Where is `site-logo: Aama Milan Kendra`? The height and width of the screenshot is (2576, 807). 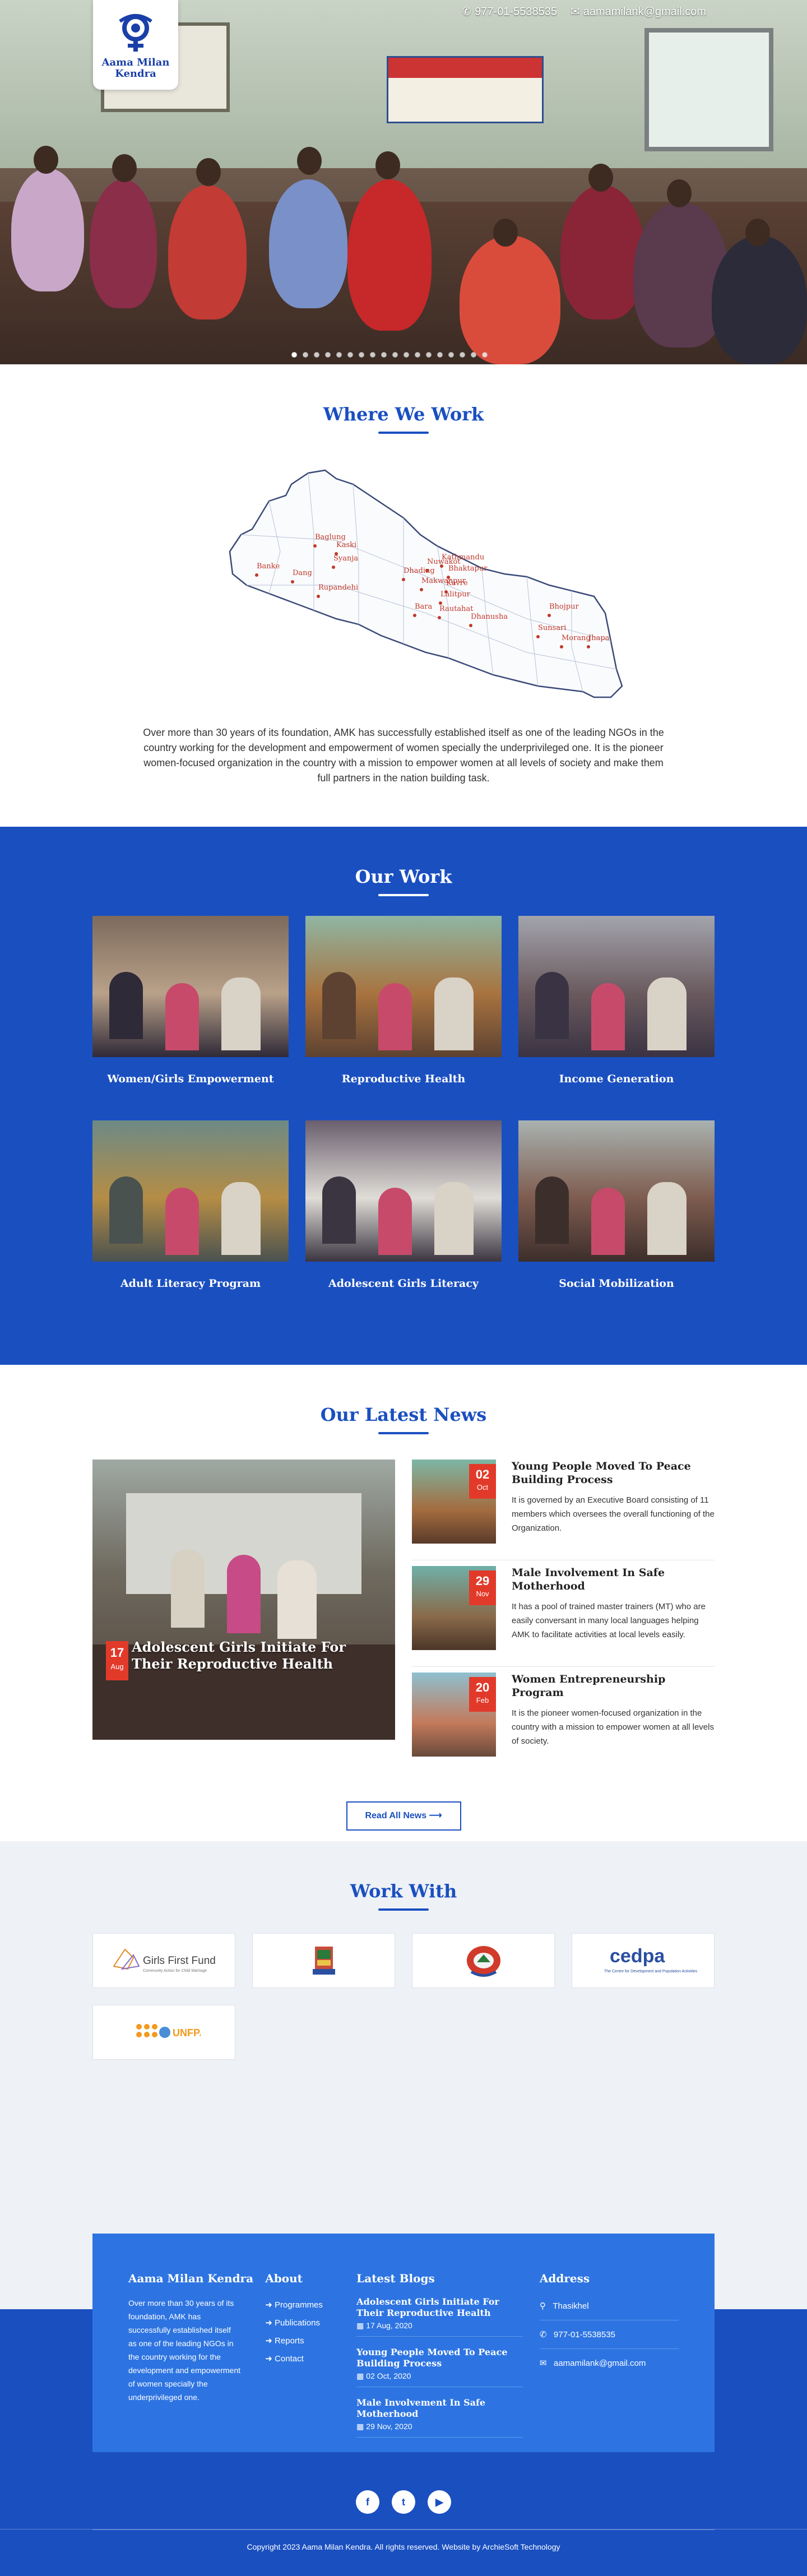 site-logo: Aama Milan Kendra is located at coordinates (135, 45).